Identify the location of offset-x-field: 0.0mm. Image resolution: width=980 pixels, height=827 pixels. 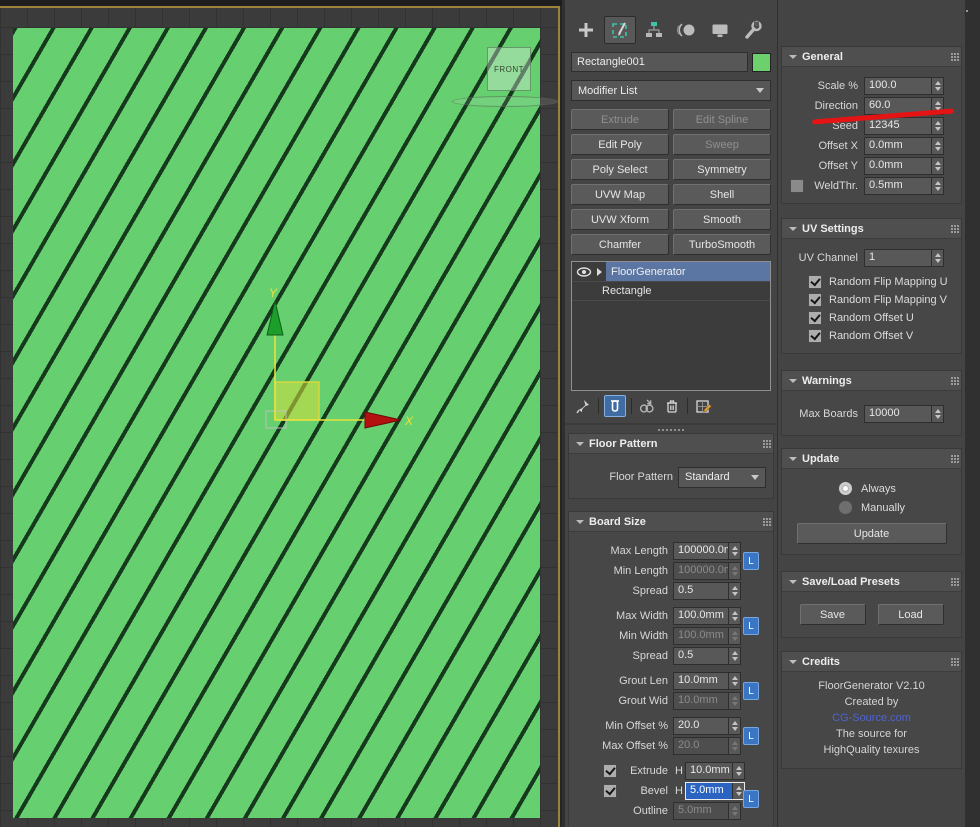
(904, 146).